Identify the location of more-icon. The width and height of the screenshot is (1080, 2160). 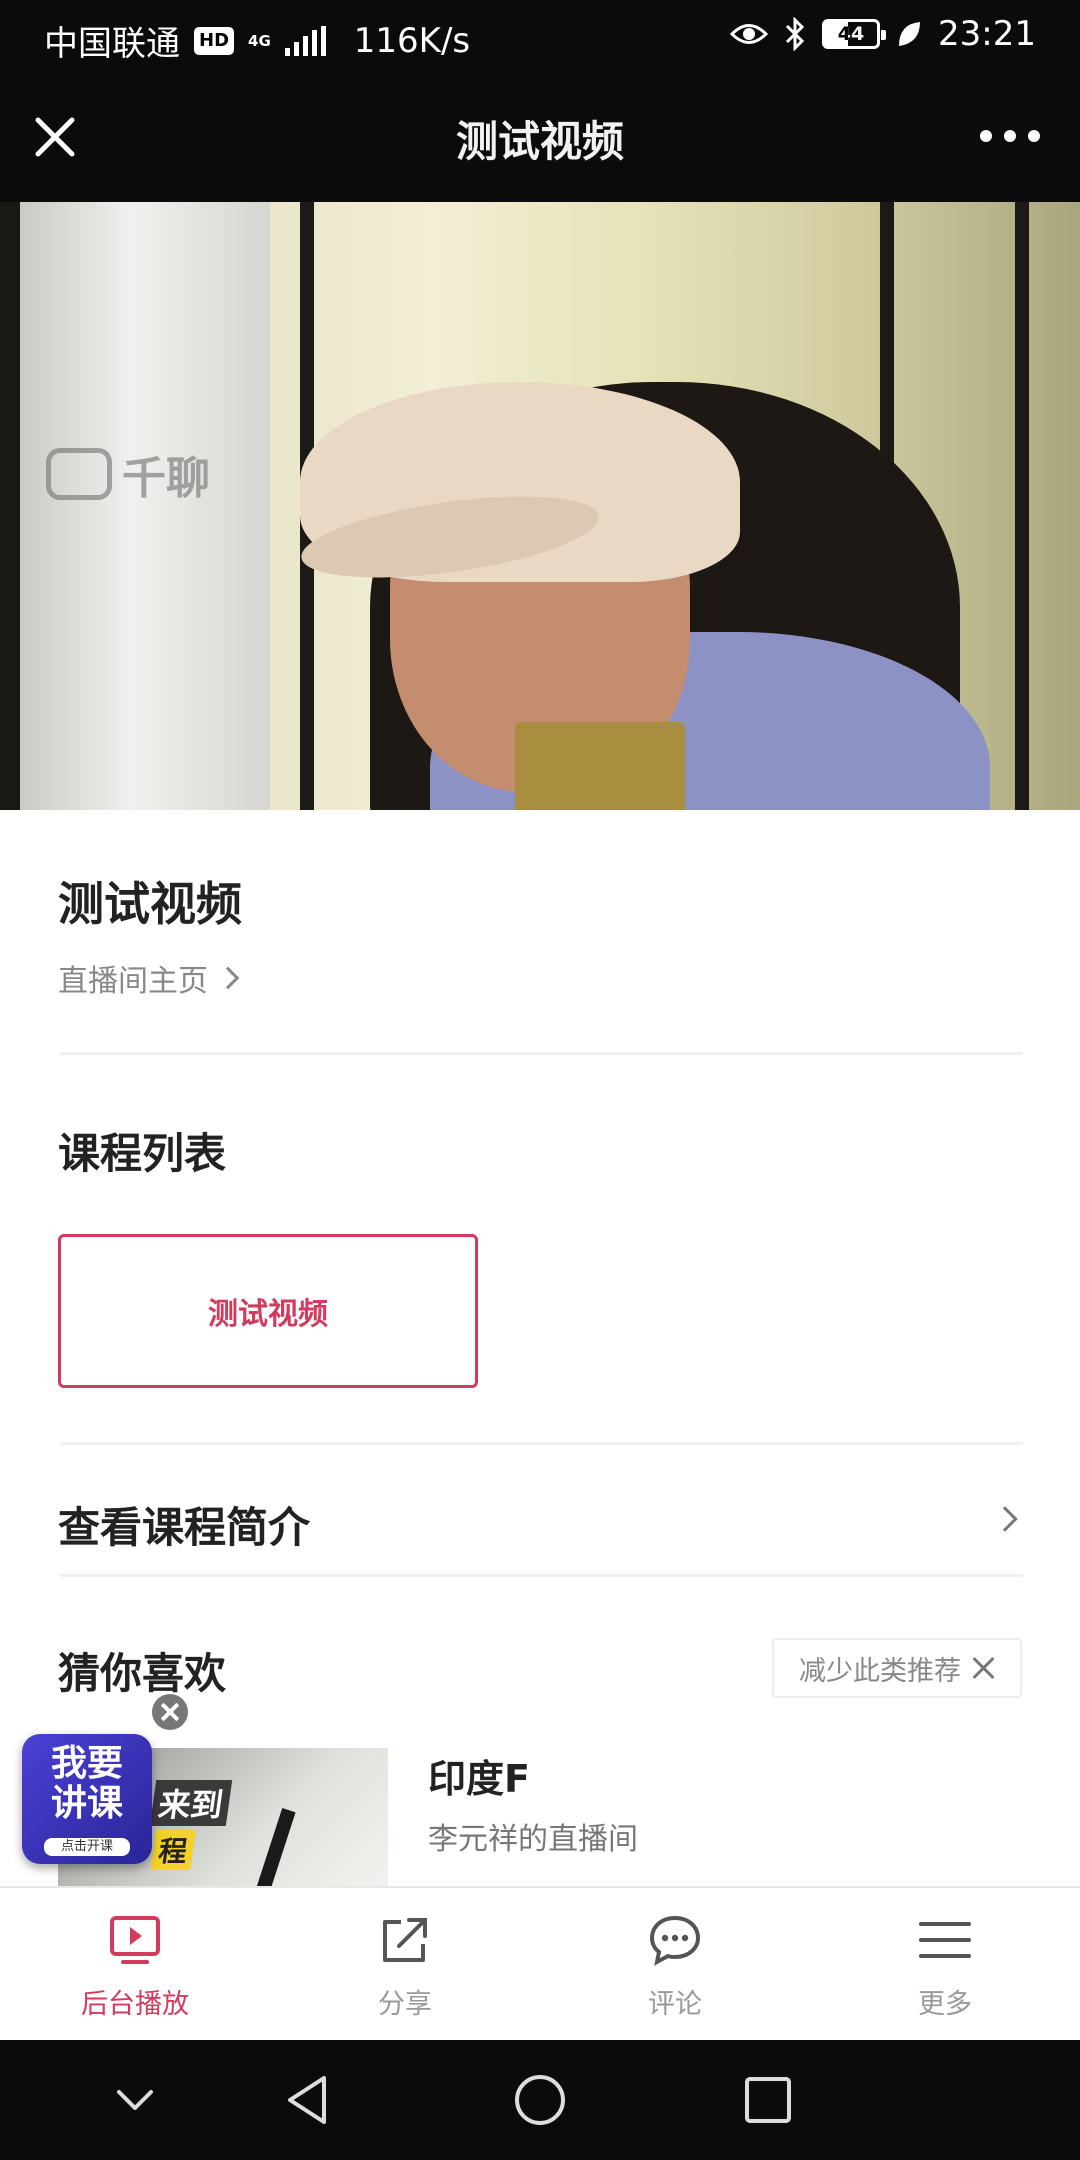
(1010, 136).